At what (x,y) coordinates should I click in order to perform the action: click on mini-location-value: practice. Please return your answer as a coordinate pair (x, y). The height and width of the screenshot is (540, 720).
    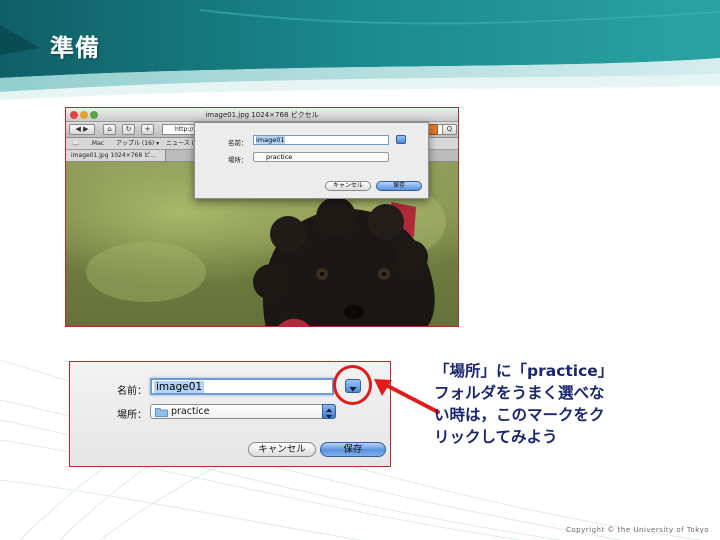
    Looking at the image, I should click on (279, 157).